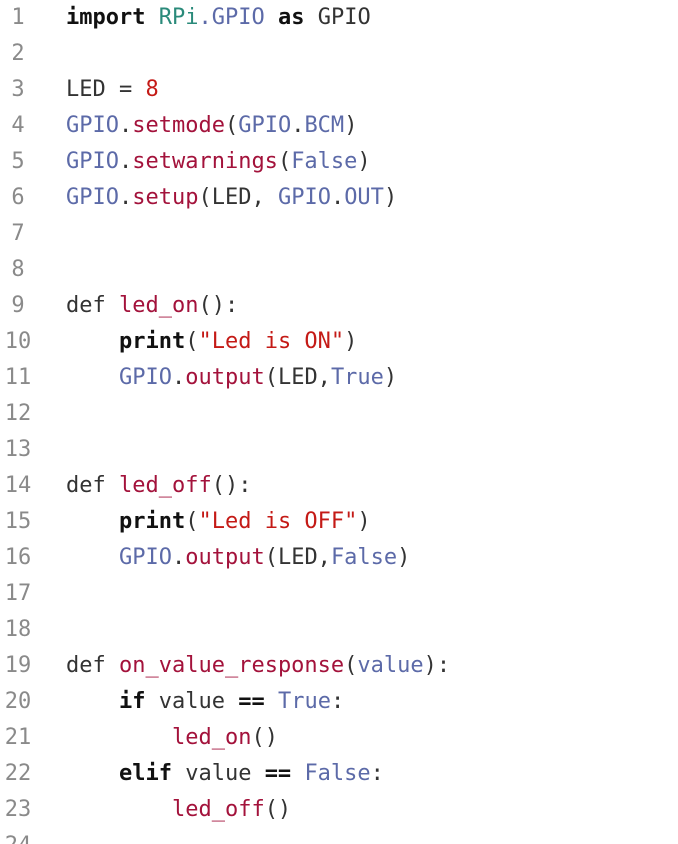 The height and width of the screenshot is (844, 678). Describe the element at coordinates (205, 161) in the screenshot. I see `code-token: setwarnings` at that location.